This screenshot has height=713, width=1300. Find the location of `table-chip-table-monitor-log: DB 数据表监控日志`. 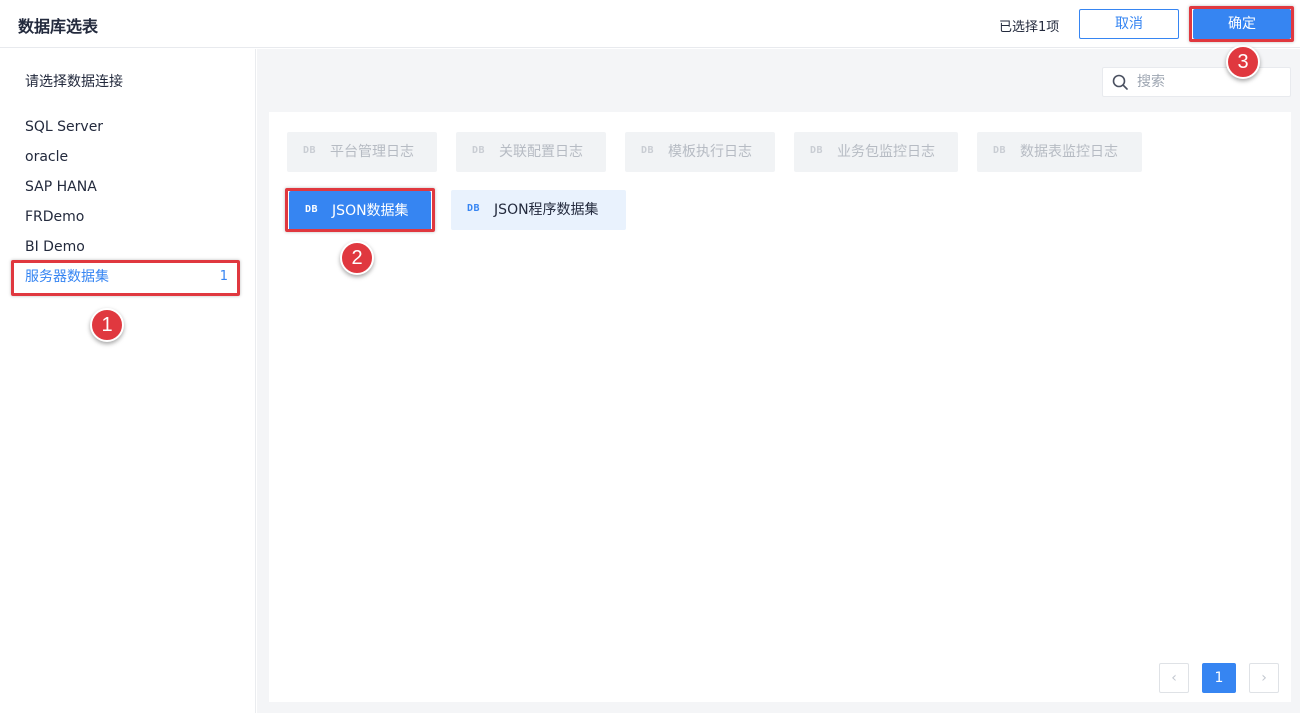

table-chip-table-monitor-log: DB 数据表监控日志 is located at coordinates (1059, 152).